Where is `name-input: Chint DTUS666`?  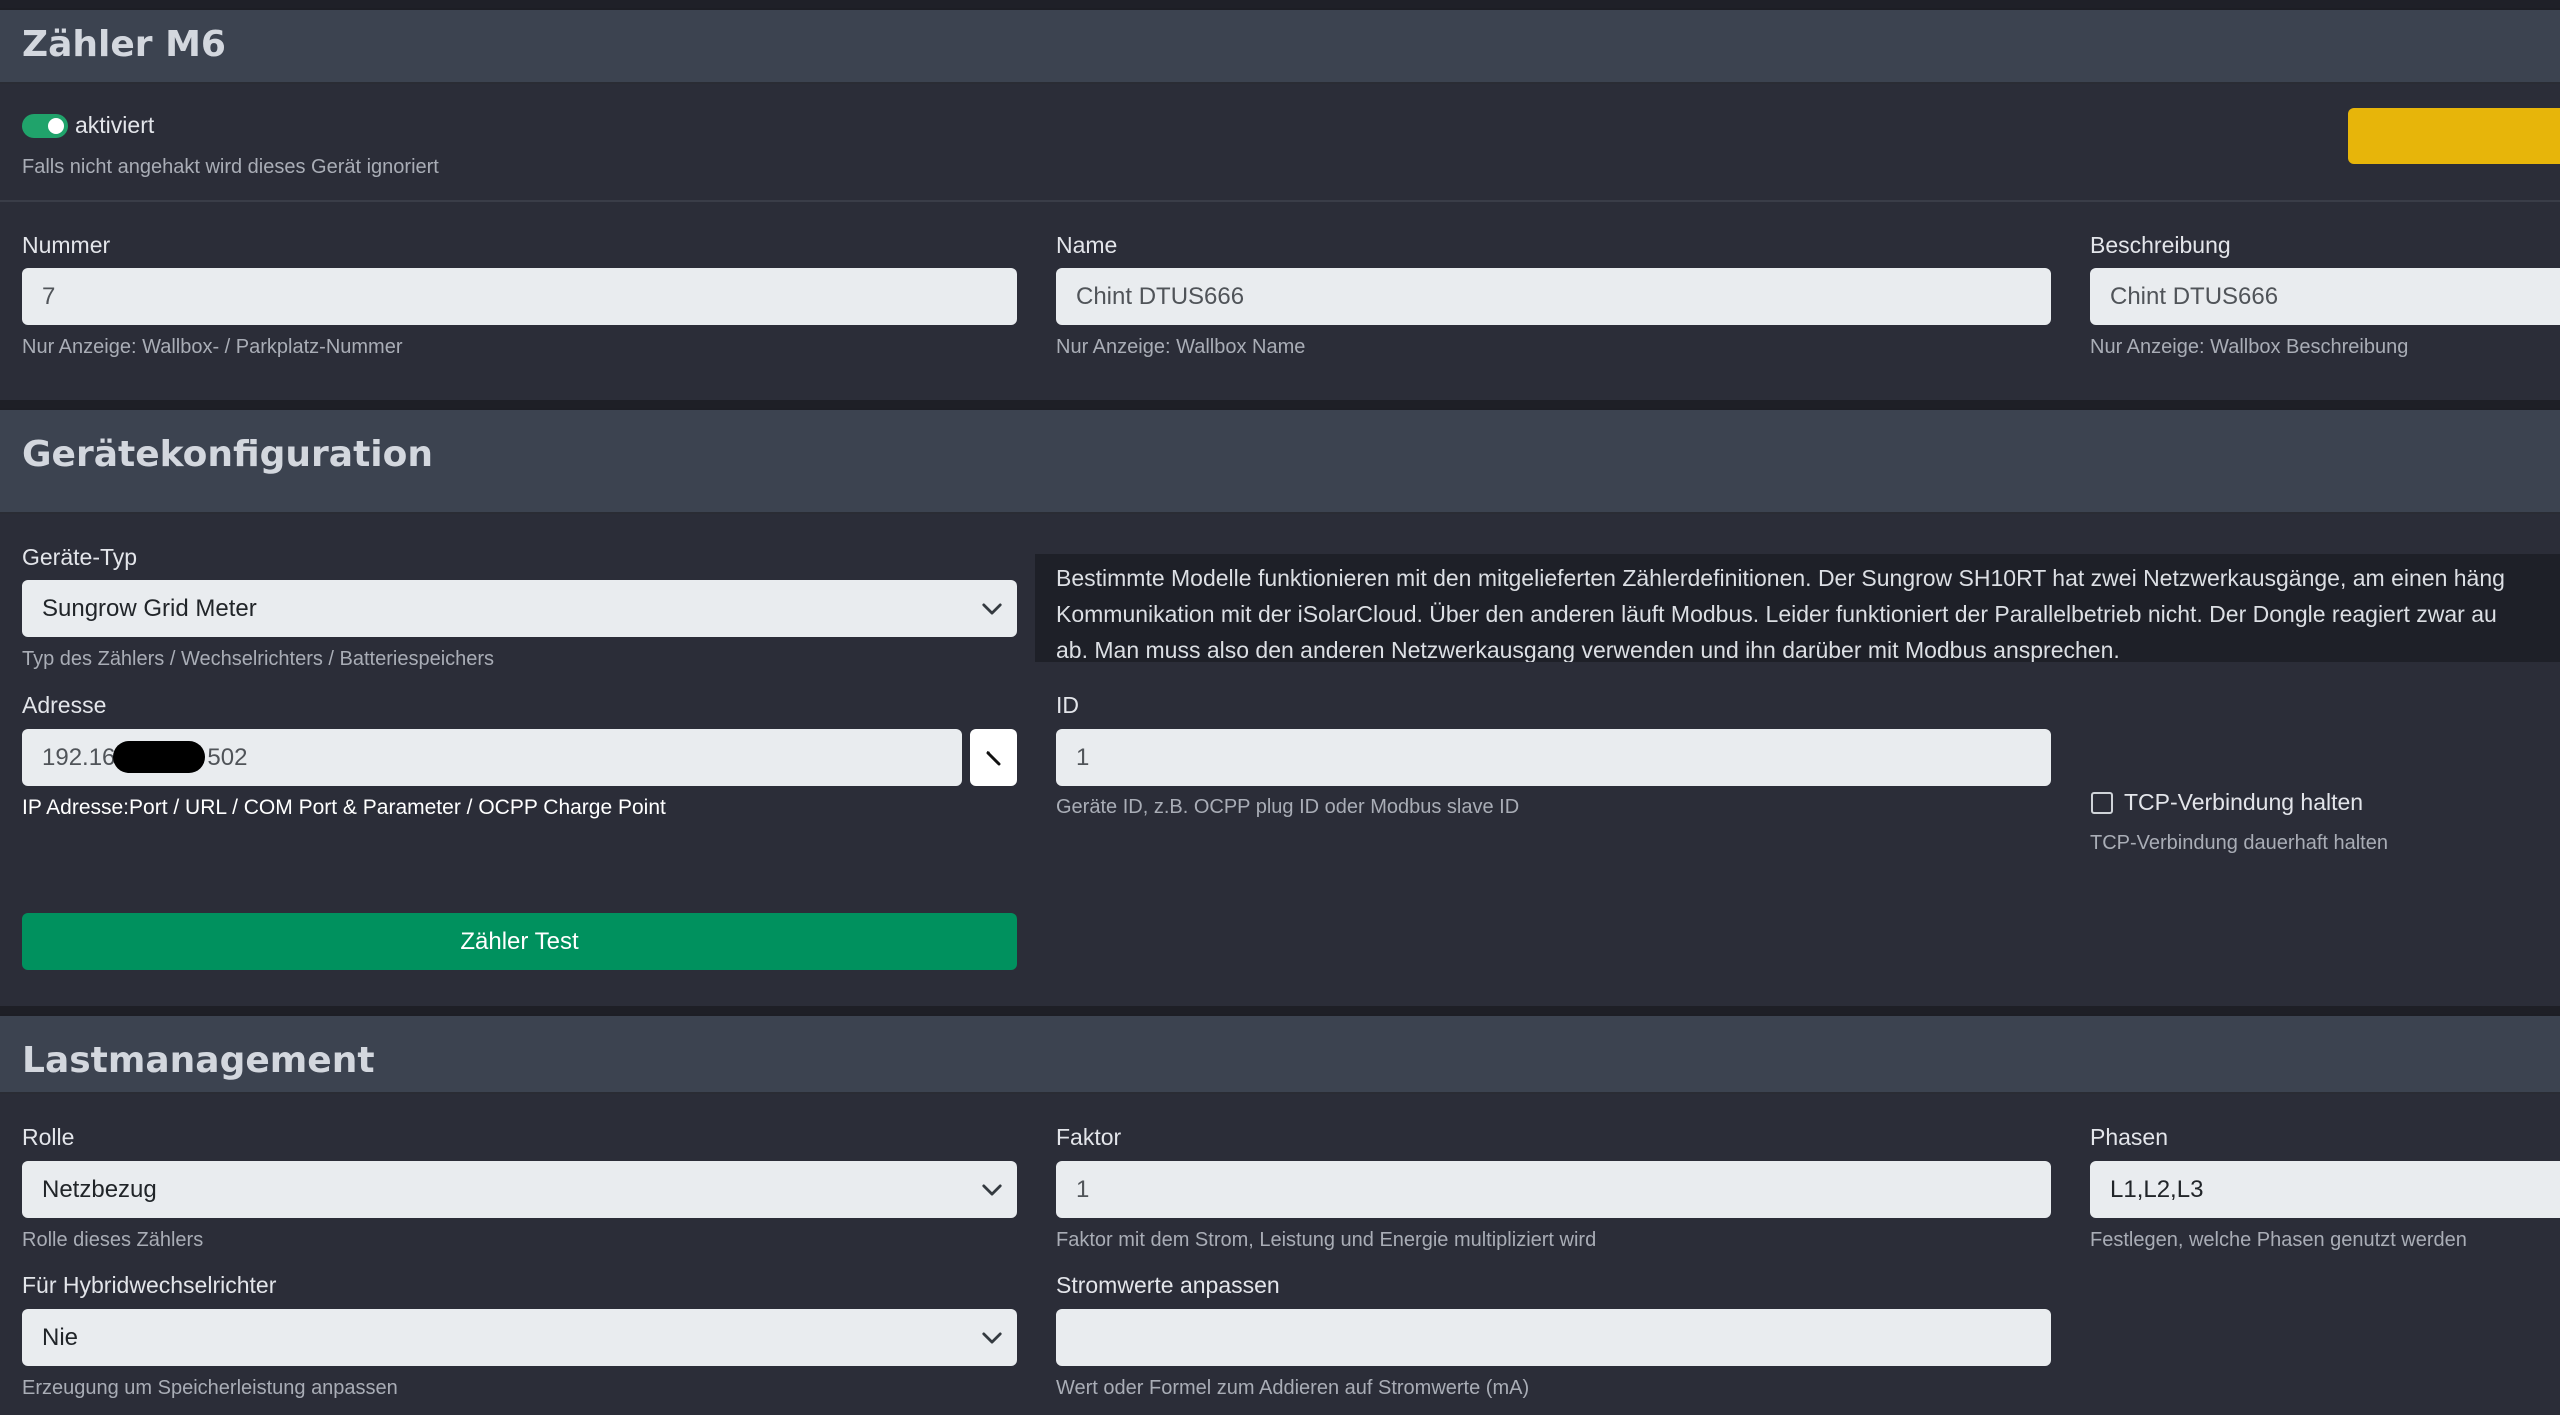 name-input: Chint DTUS666 is located at coordinates (1553, 296).